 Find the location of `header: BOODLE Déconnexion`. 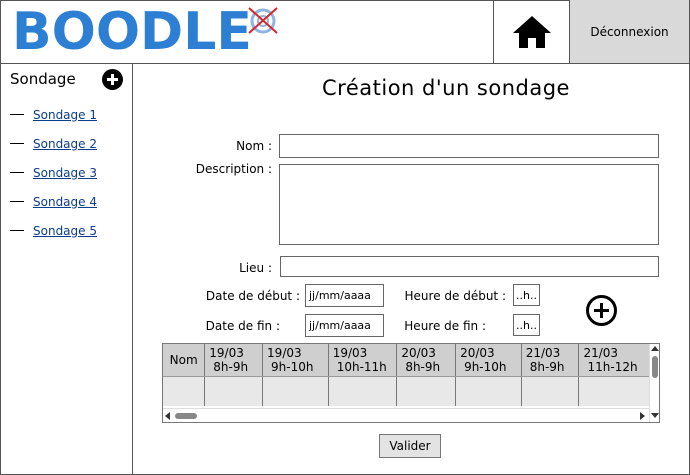

header: BOODLE Déconnexion is located at coordinates (345, 32).